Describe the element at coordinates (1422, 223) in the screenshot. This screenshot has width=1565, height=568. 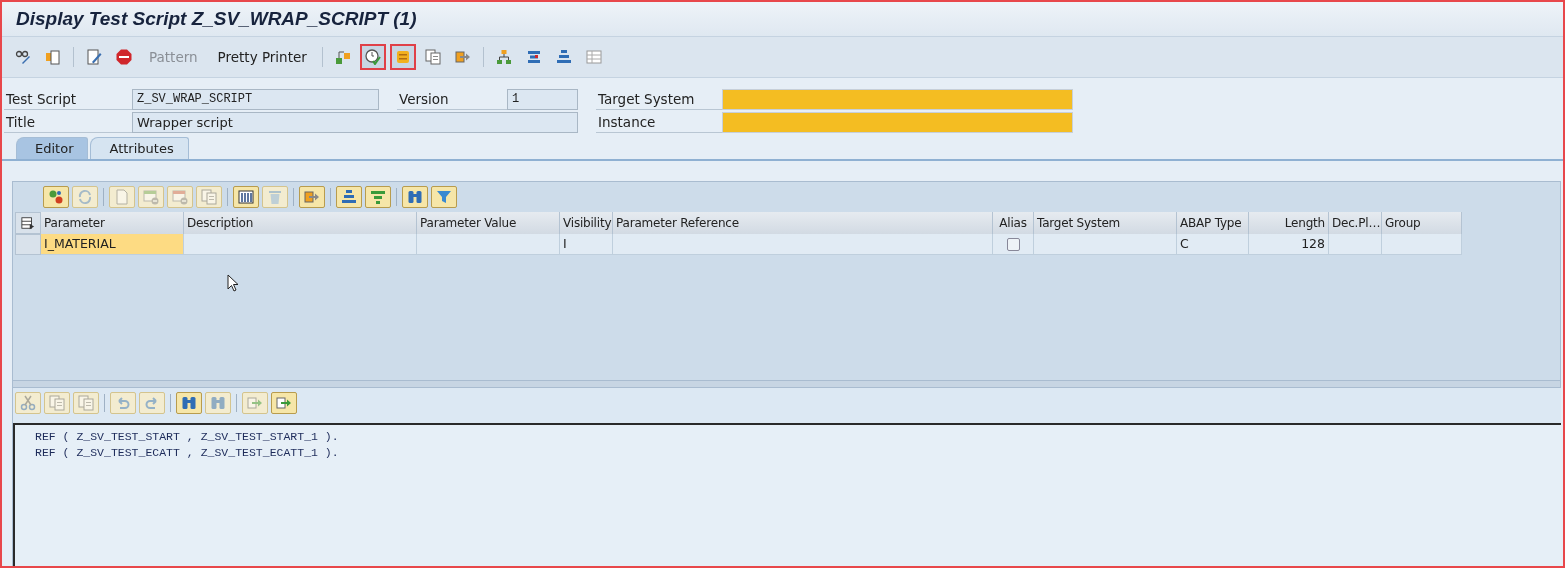
I see `column-header: Group` at that location.